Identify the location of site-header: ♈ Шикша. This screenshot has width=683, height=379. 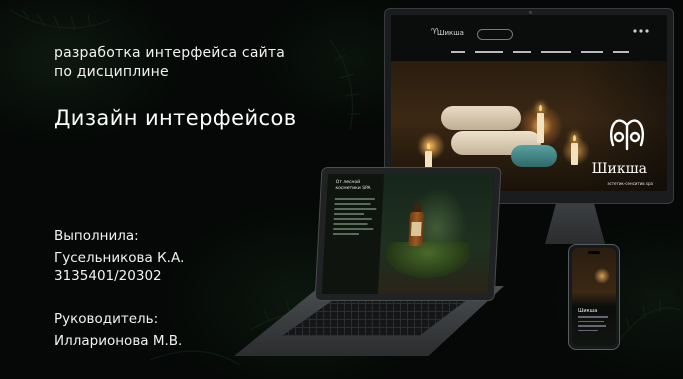
(529, 38).